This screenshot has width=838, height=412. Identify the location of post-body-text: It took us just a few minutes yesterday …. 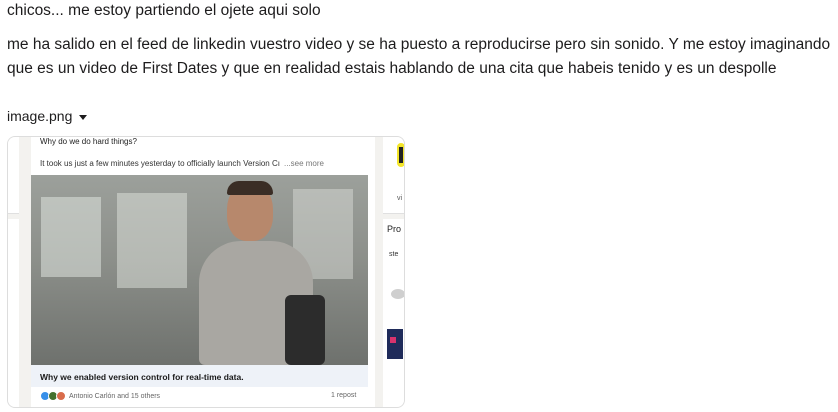
(160, 163).